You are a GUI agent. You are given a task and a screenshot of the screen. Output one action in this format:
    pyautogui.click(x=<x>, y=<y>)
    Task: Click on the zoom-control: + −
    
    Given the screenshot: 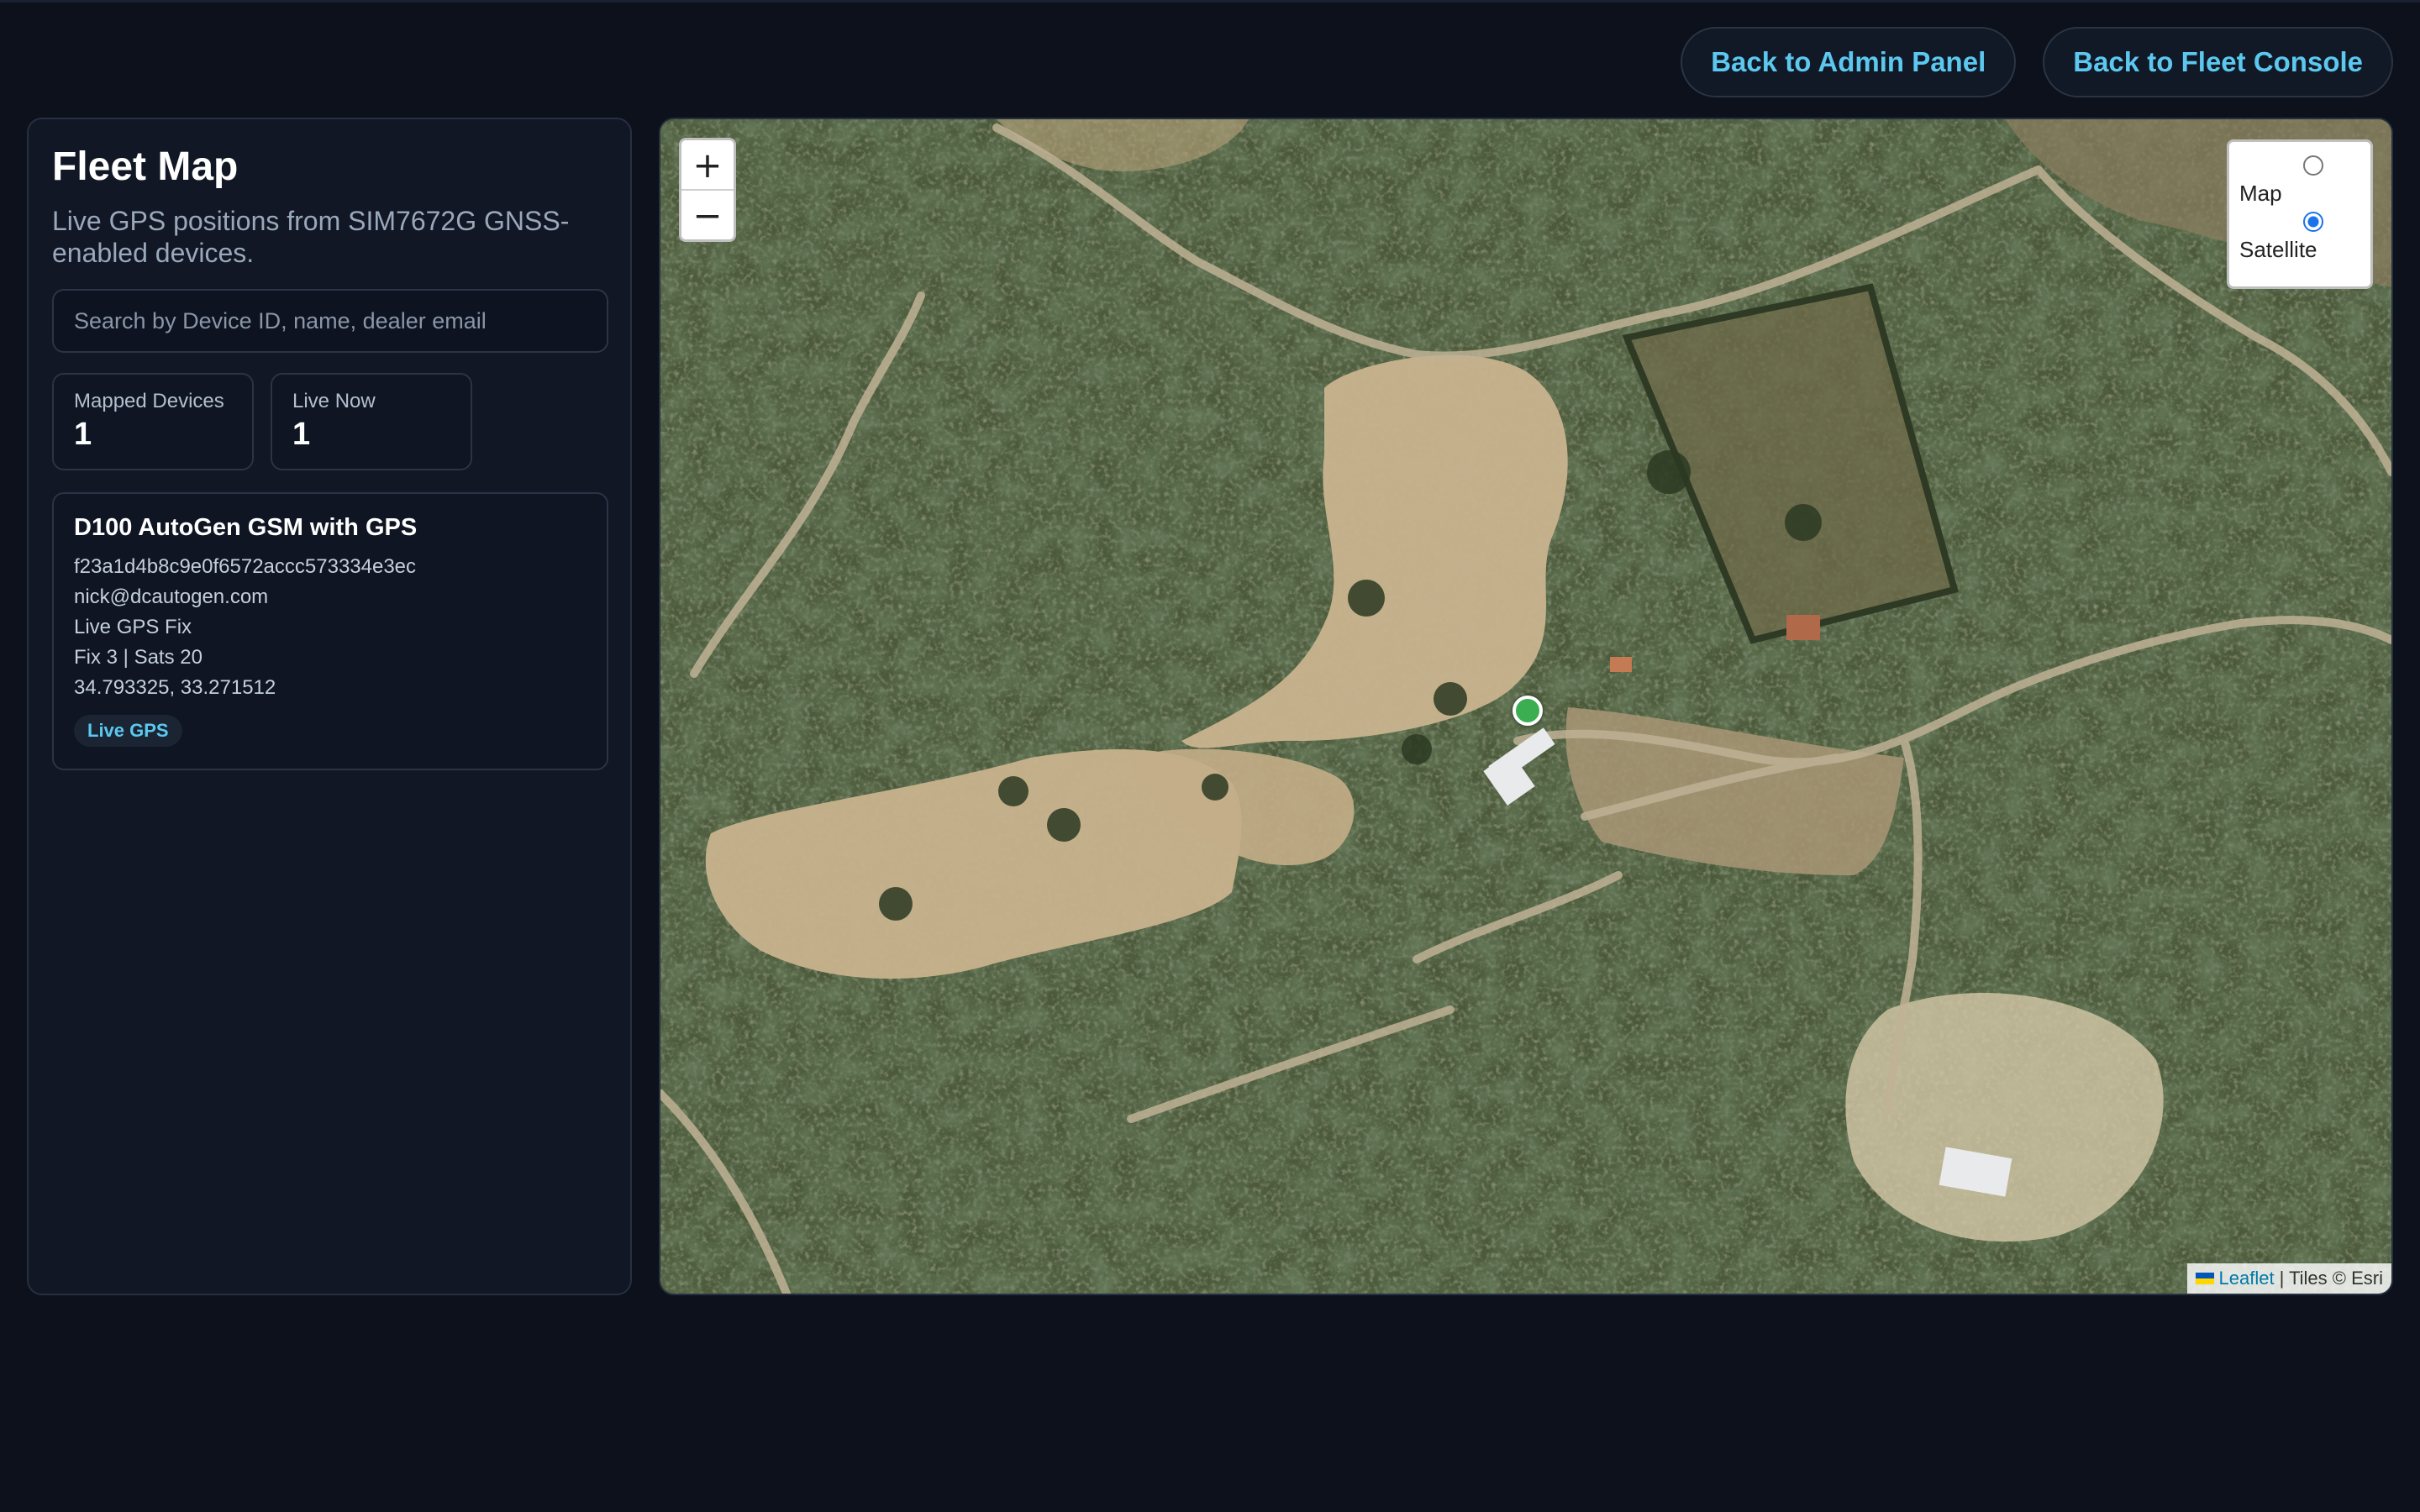 What is the action you would take?
    pyautogui.click(x=707, y=190)
    